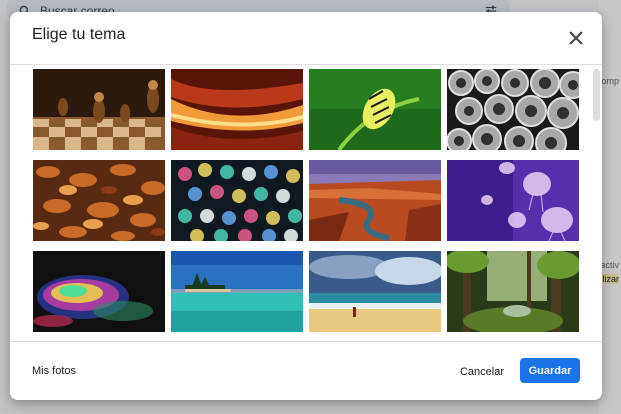 This screenshot has height=414, width=621. I want to click on dialog-header: Elige tu tema, so click(306, 38).